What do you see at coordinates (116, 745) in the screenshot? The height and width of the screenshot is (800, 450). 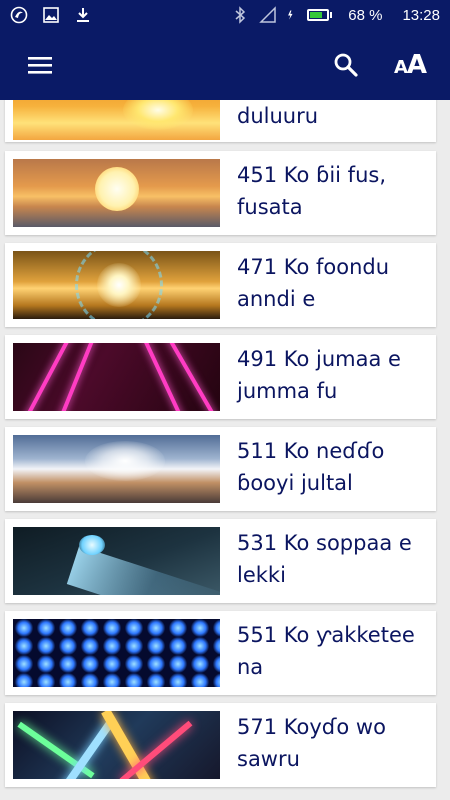 I see `prism-light-icon` at bounding box center [116, 745].